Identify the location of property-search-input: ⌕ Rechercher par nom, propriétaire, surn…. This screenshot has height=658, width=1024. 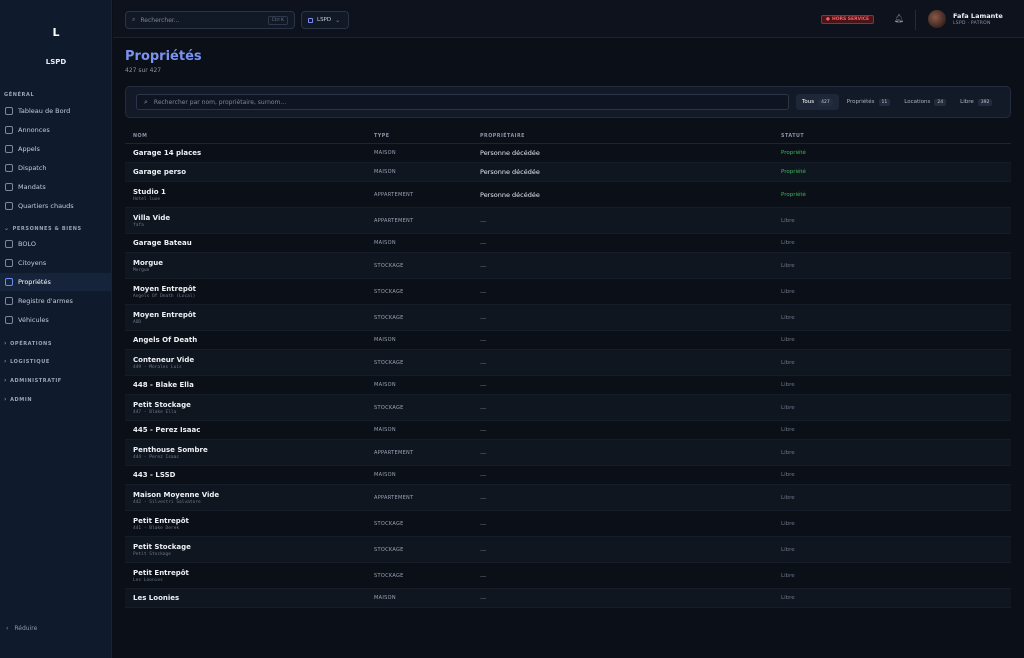
(462, 102).